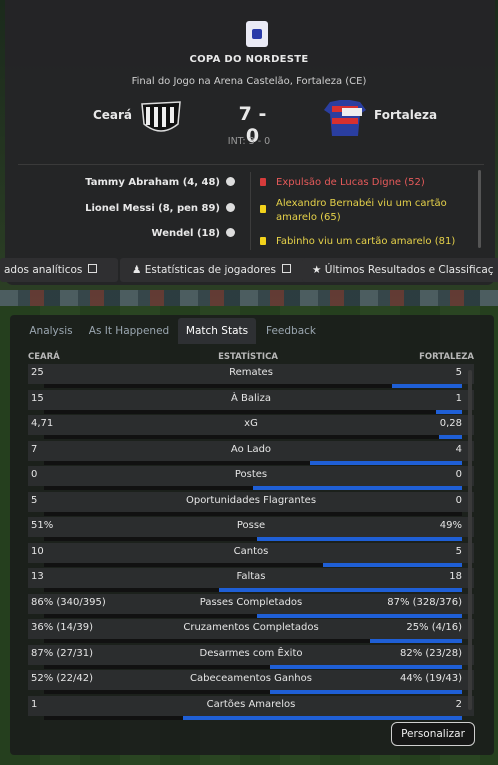  Describe the element at coordinates (433, 734) in the screenshot. I see `customize-button: Personalizar` at that location.